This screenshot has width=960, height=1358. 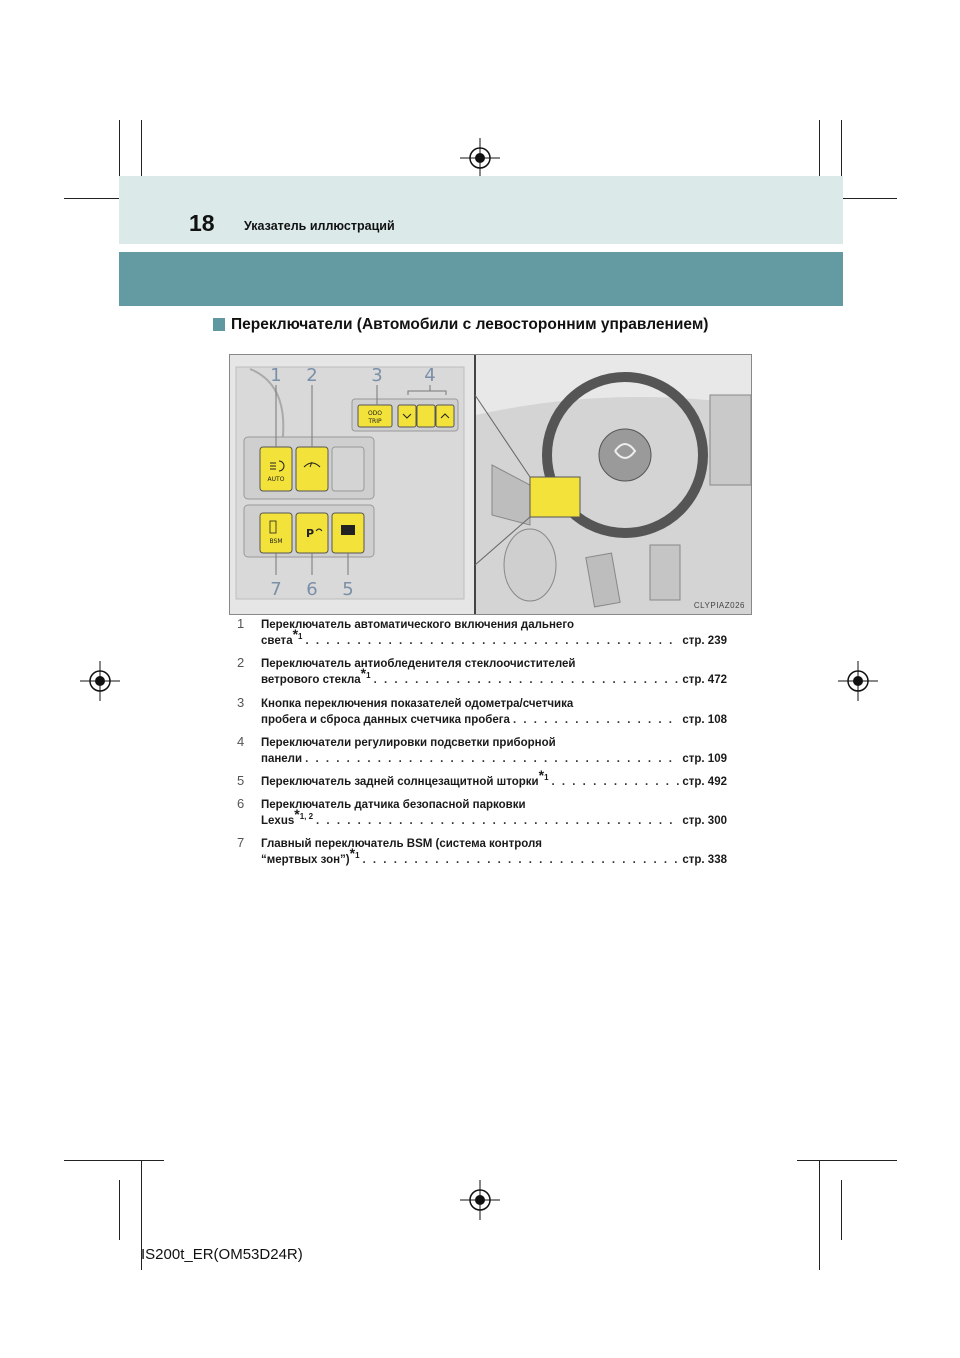 I want to click on wiper-deicer-switch, so click(x=312, y=469).